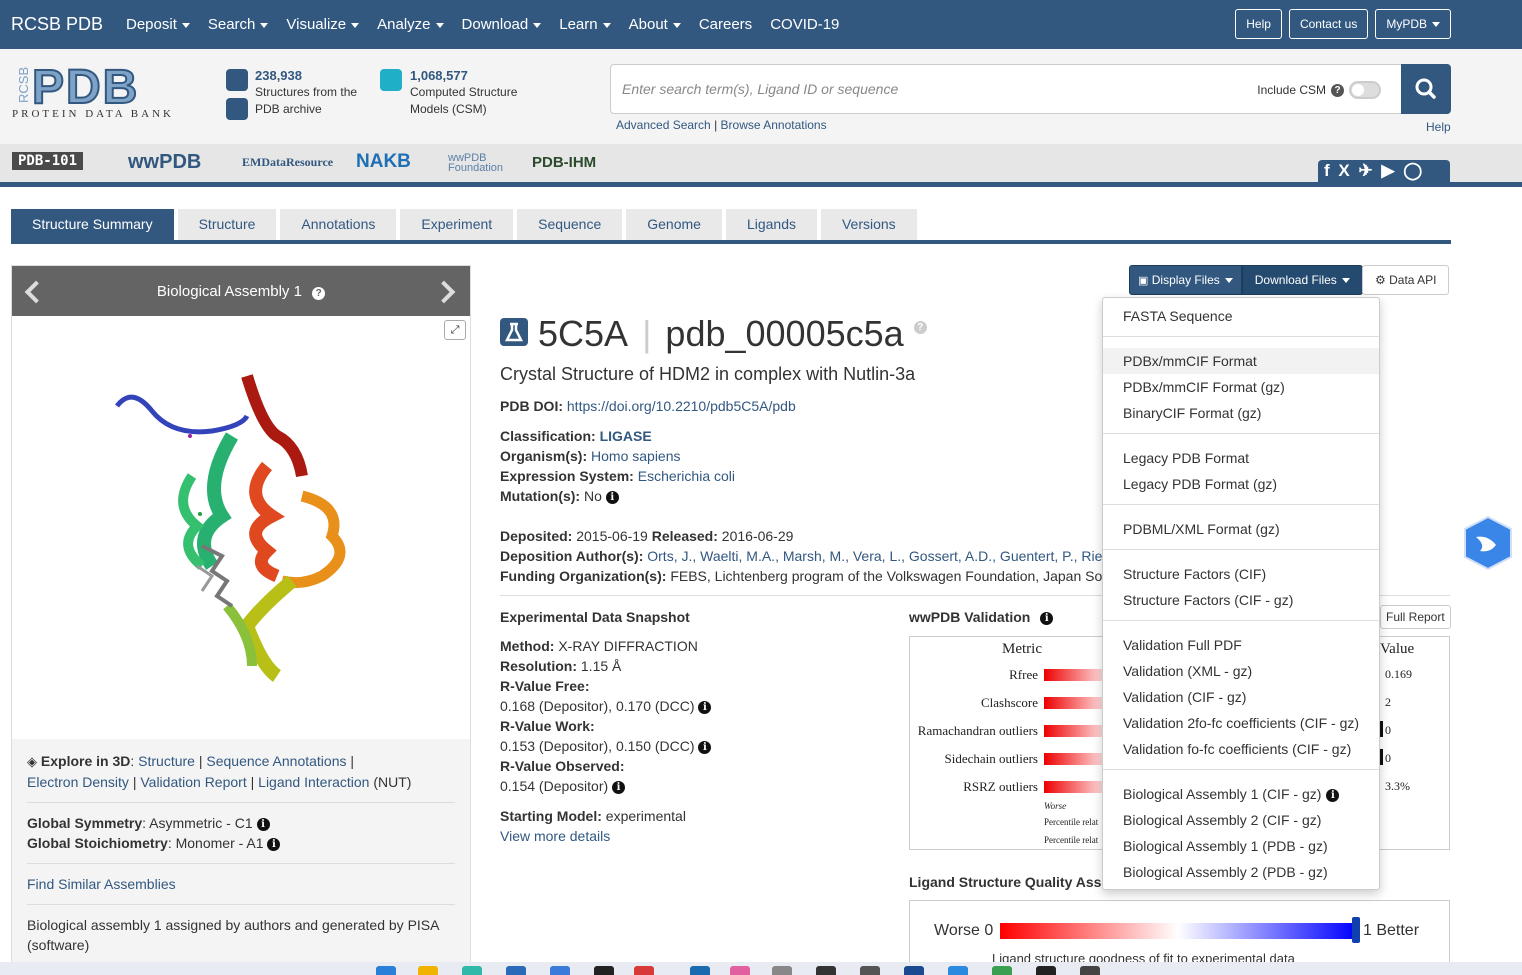  What do you see at coordinates (428, 970) in the screenshot?
I see `file-explorer-icon` at bounding box center [428, 970].